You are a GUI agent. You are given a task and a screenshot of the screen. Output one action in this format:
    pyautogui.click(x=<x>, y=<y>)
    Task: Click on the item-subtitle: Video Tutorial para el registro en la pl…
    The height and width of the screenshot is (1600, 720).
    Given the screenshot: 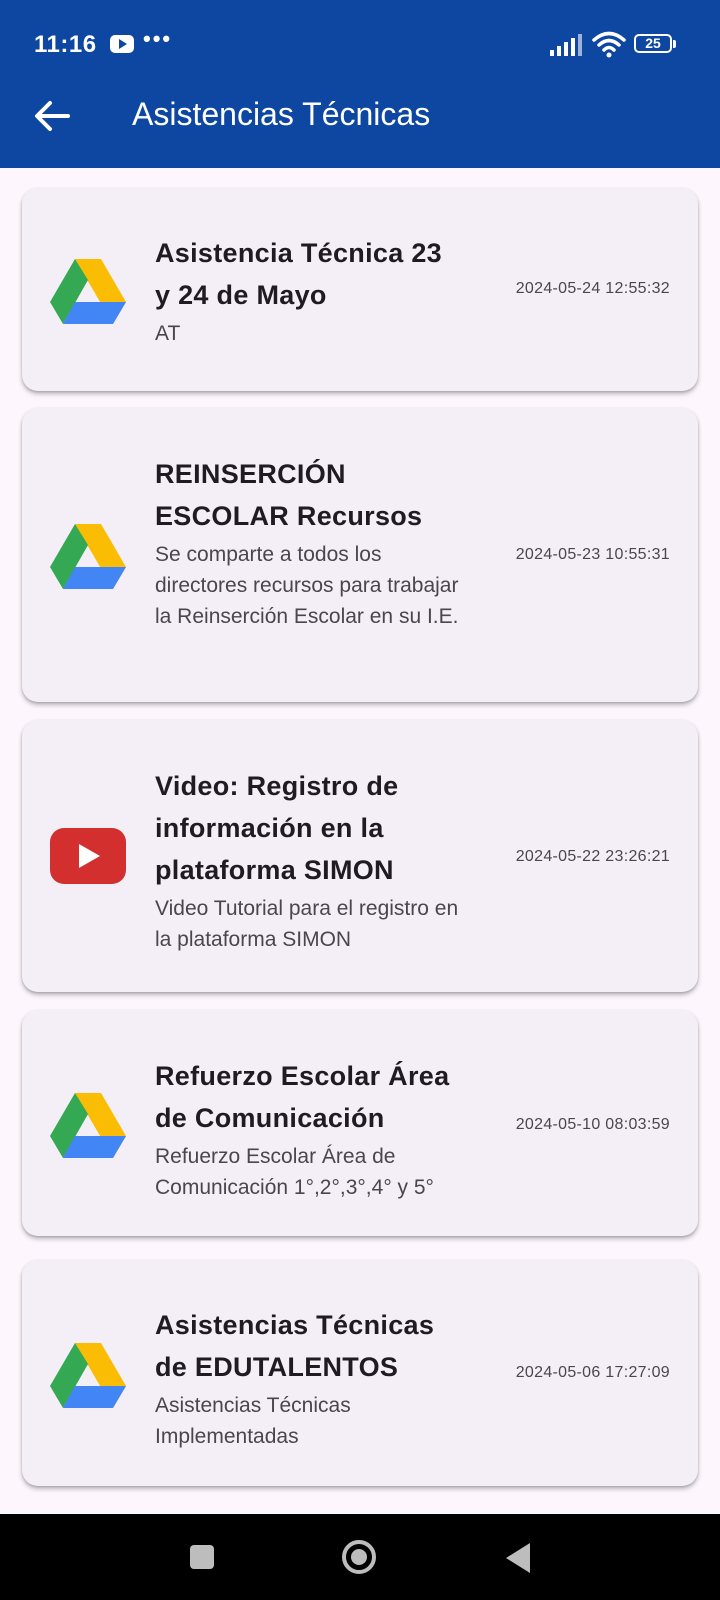 What is the action you would take?
    pyautogui.click(x=307, y=924)
    